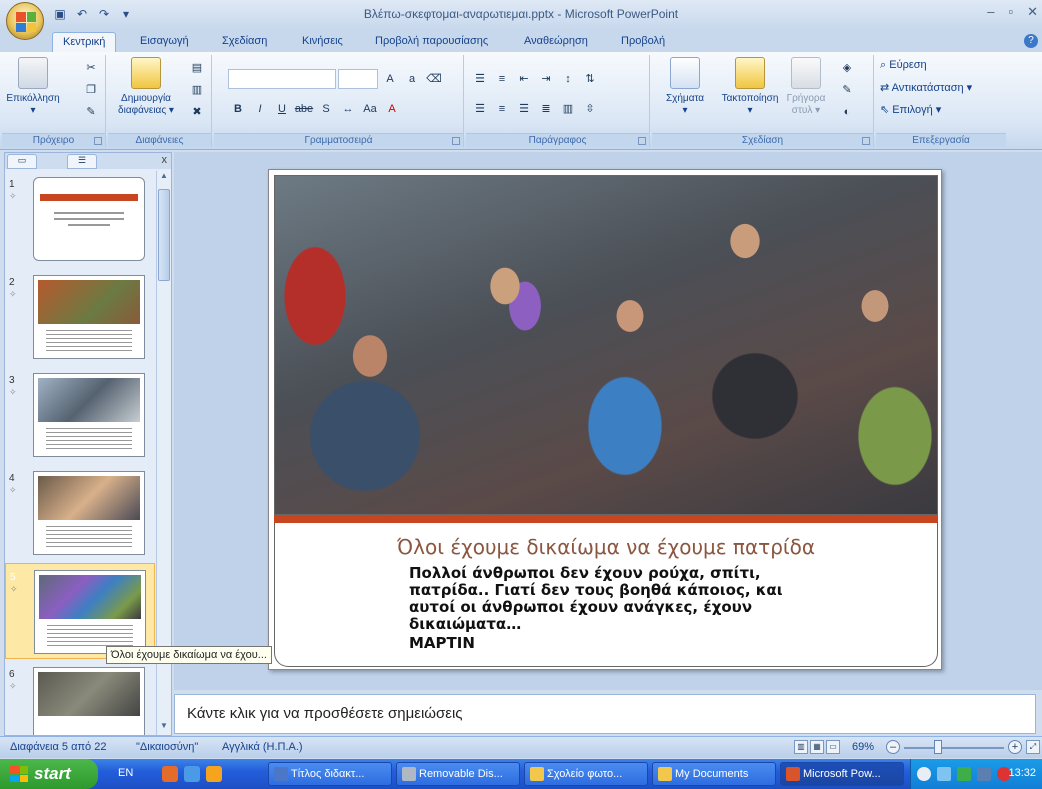 The image size is (1042, 789). What do you see at coordinates (847, 90) in the screenshot?
I see `shape-outline-icon: ✎` at bounding box center [847, 90].